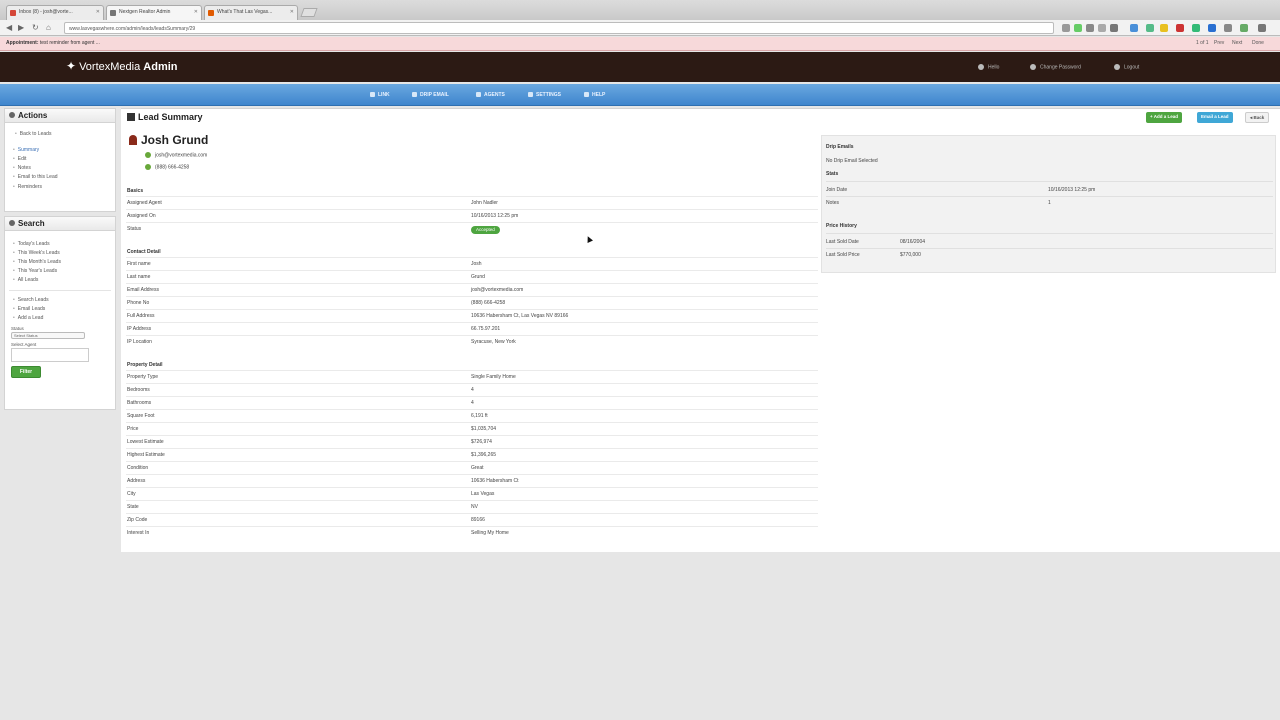 The width and height of the screenshot is (1280, 720). Describe the element at coordinates (176, 155) in the screenshot. I see `lead-email: josh@vortexmedia.com` at that location.